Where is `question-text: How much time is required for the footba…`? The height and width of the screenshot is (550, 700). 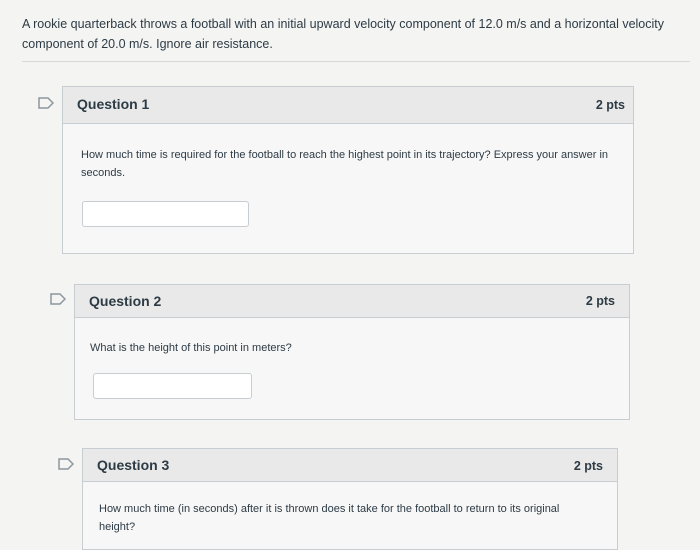
question-text: How much time is required for the footba… is located at coordinates (345, 164).